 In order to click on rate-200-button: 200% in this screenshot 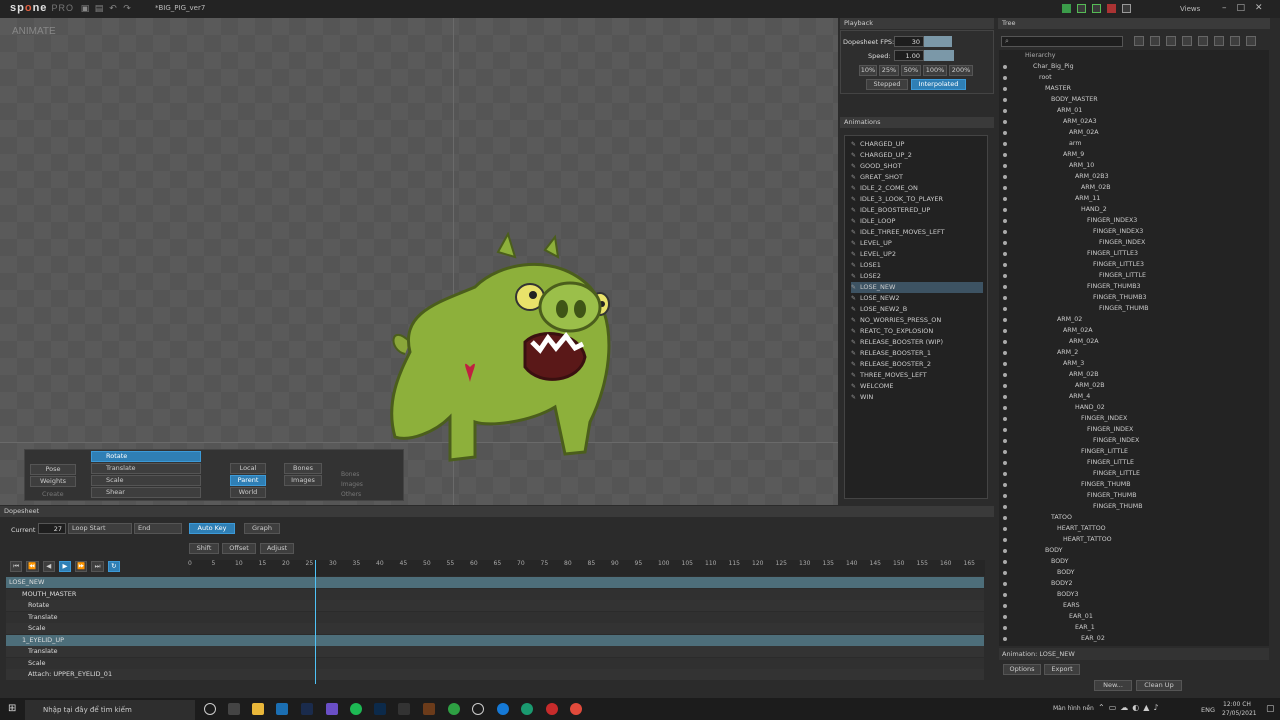, I will do `click(961, 70)`.